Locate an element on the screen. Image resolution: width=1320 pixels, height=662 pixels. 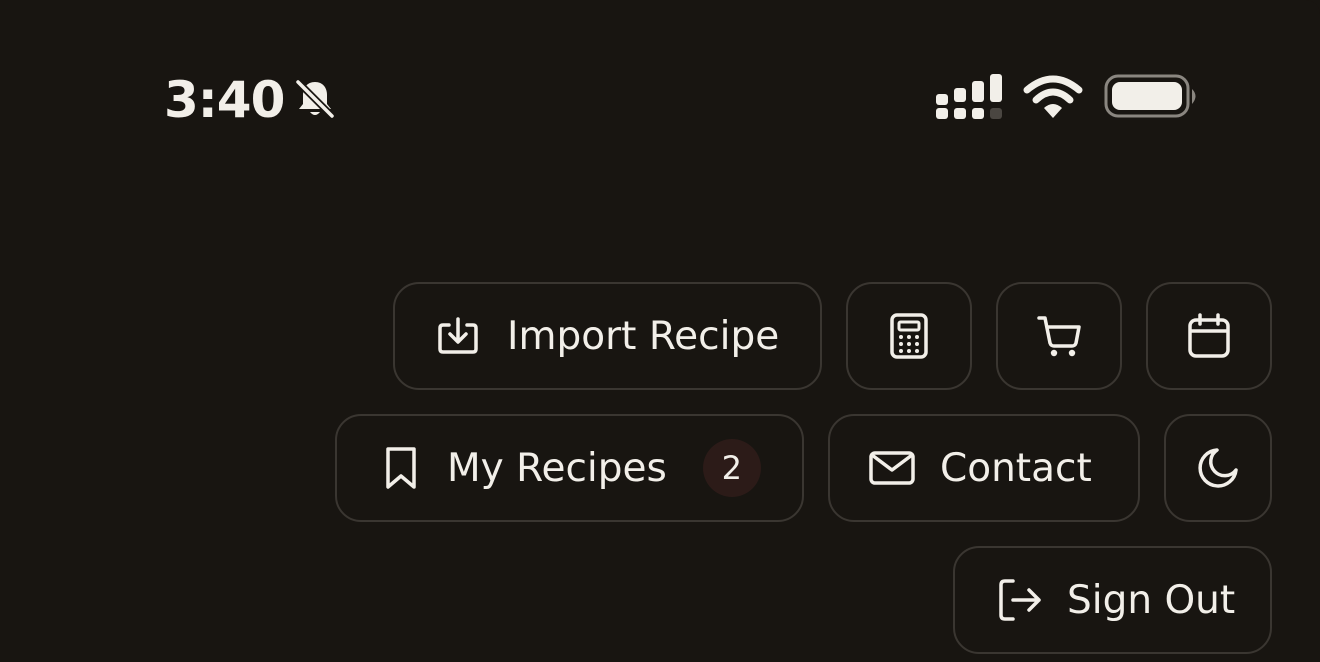
calculator-icon is located at coordinates (909, 336).